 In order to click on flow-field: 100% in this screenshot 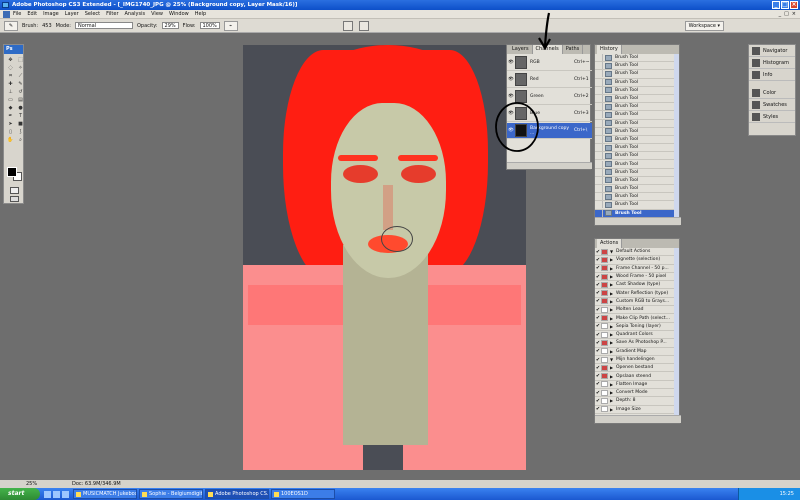, I will do `click(209, 25)`.